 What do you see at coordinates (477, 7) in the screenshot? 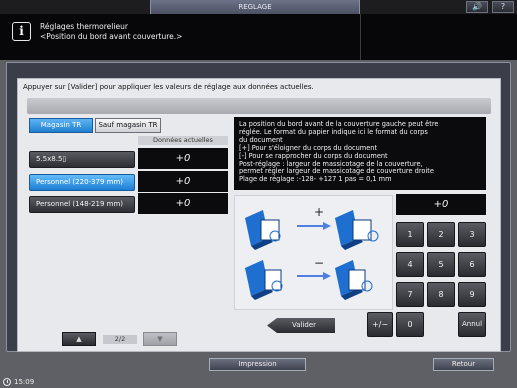
I see `speaker-icon: 🔊` at bounding box center [477, 7].